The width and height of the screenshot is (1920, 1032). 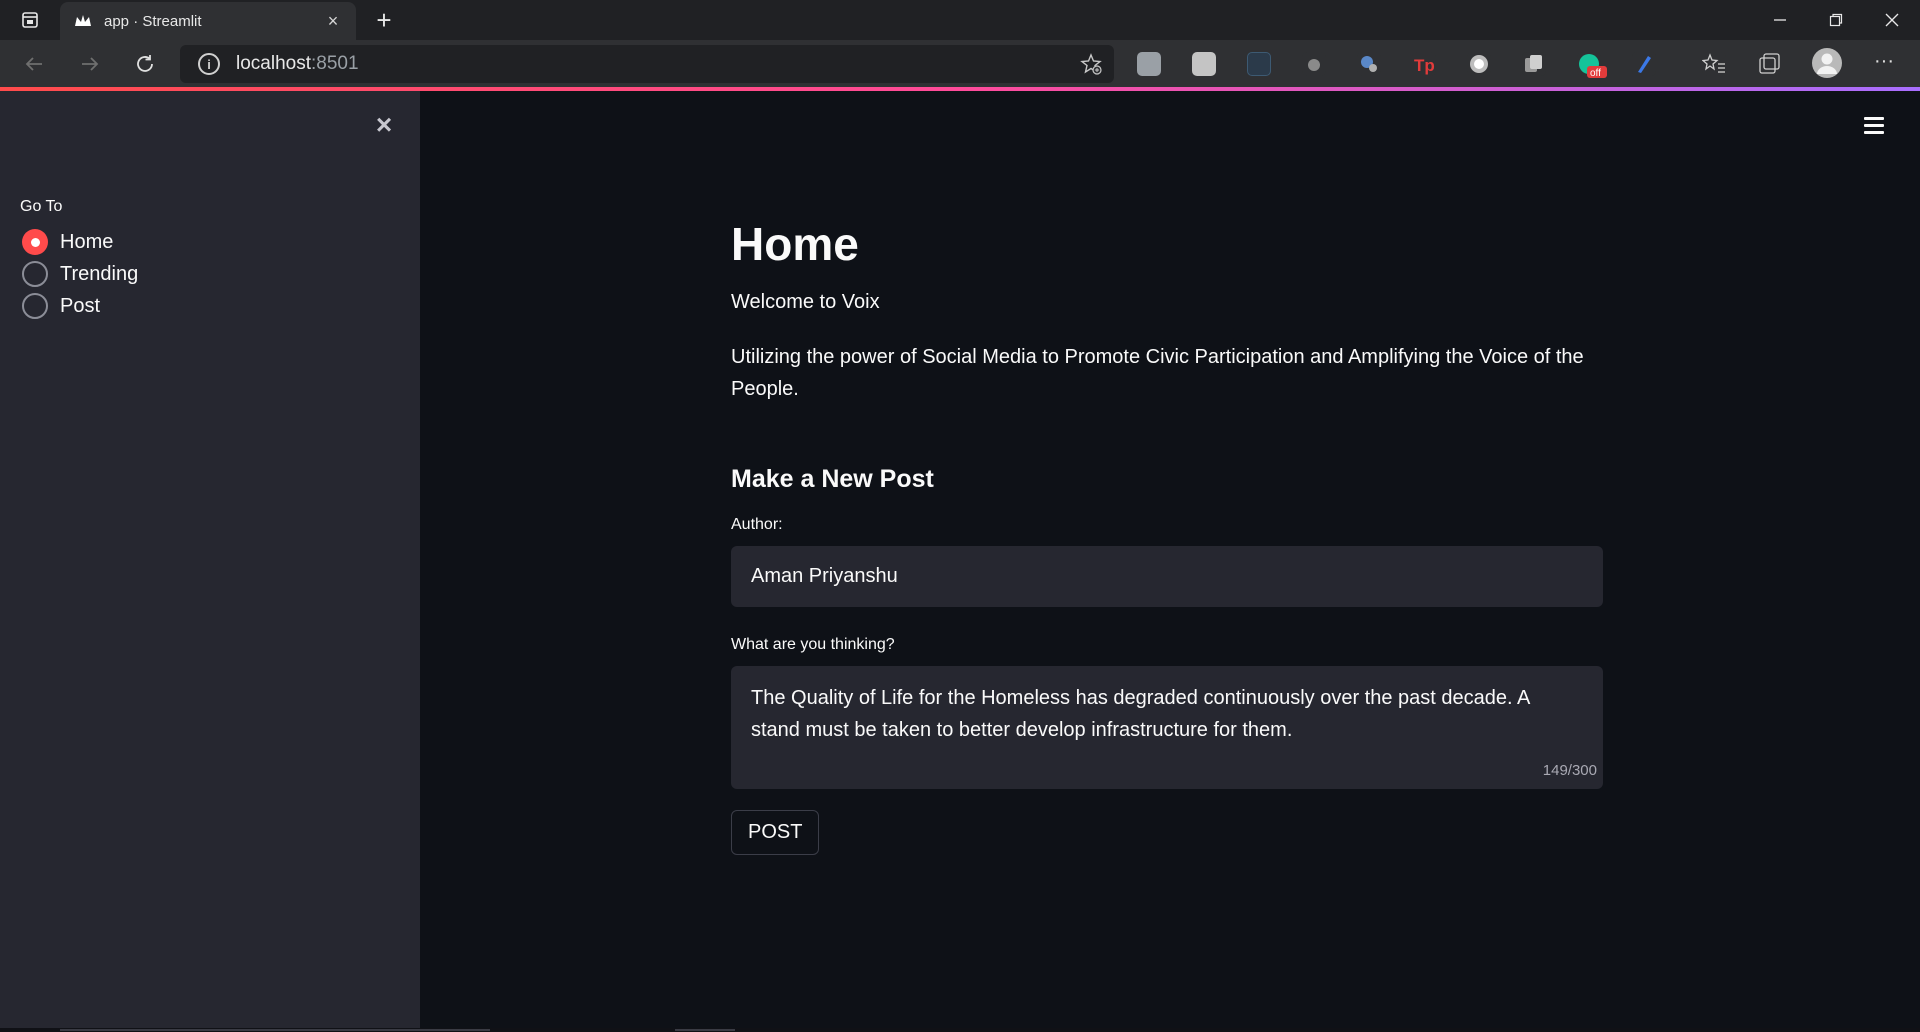 What do you see at coordinates (1167, 576) in the screenshot?
I see `author-input: Aman Priyanshu` at bounding box center [1167, 576].